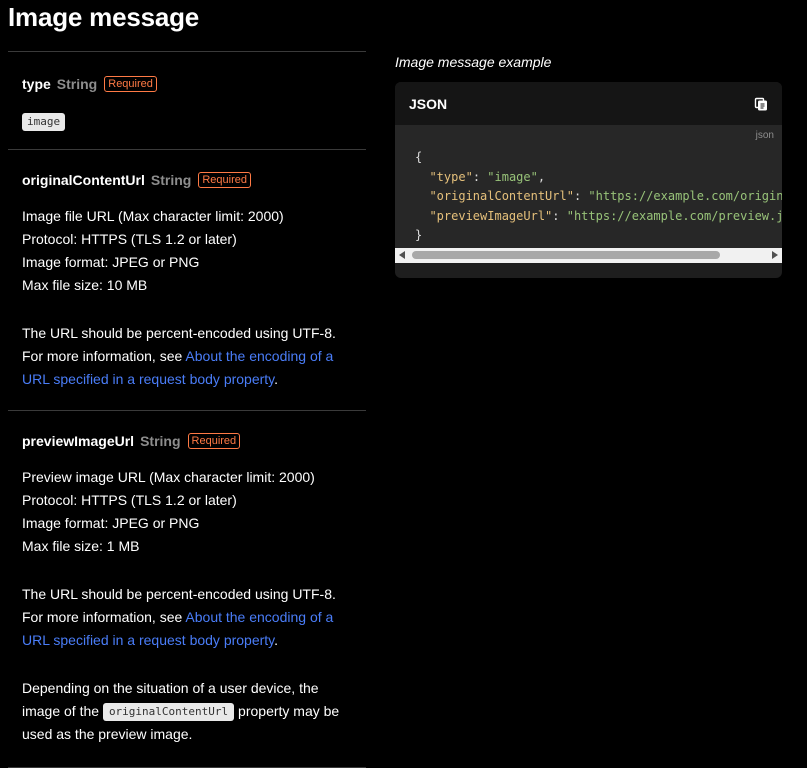 The height and width of the screenshot is (768, 807). I want to click on horizontal-scrollbar, so click(588, 255).